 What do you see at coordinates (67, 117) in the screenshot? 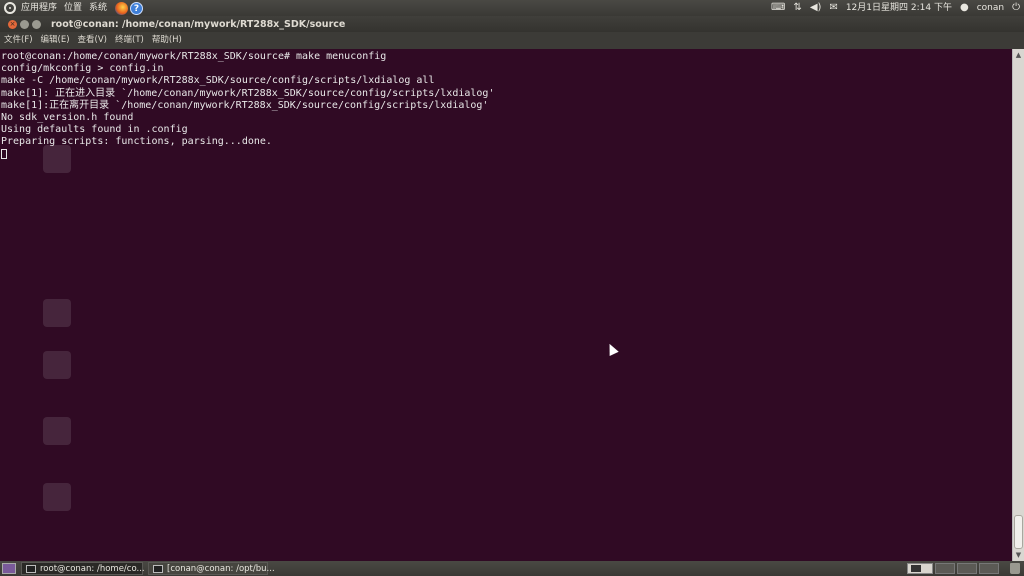
I see `terminal-line: No sdk_version.h found` at bounding box center [67, 117].